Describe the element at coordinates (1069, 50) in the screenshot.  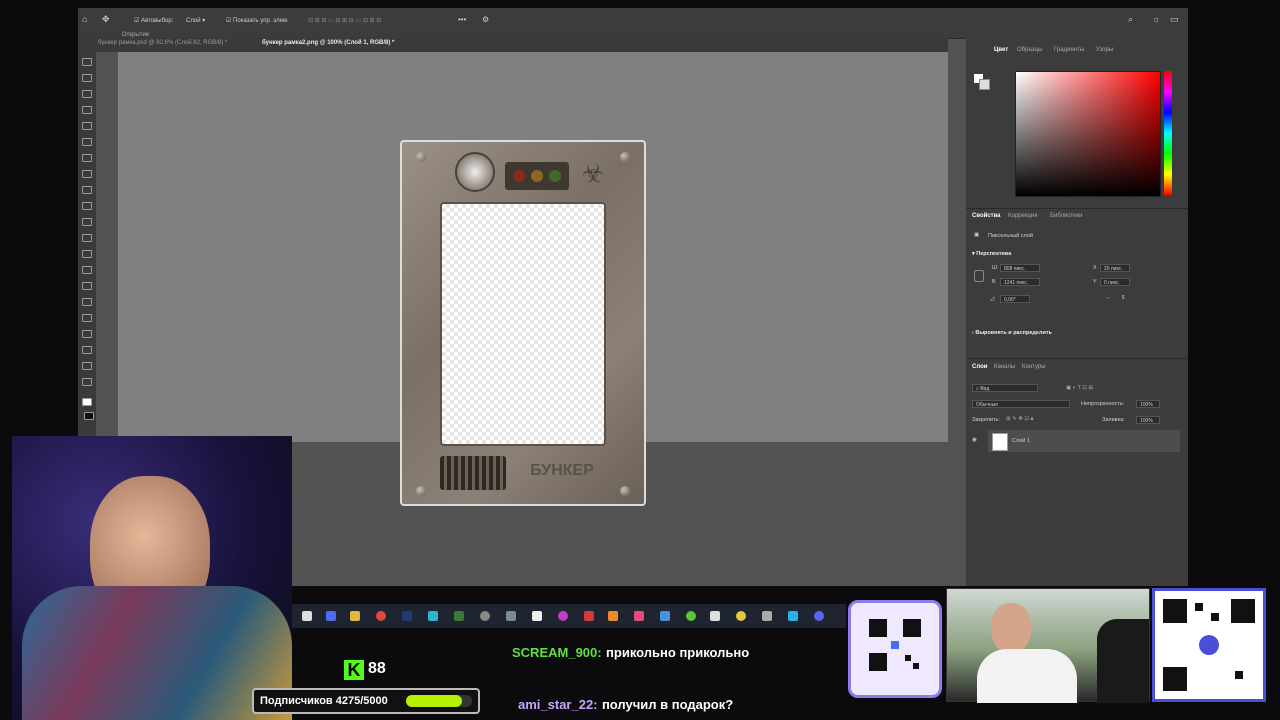
I see `tab-gradients: Градиенты` at that location.